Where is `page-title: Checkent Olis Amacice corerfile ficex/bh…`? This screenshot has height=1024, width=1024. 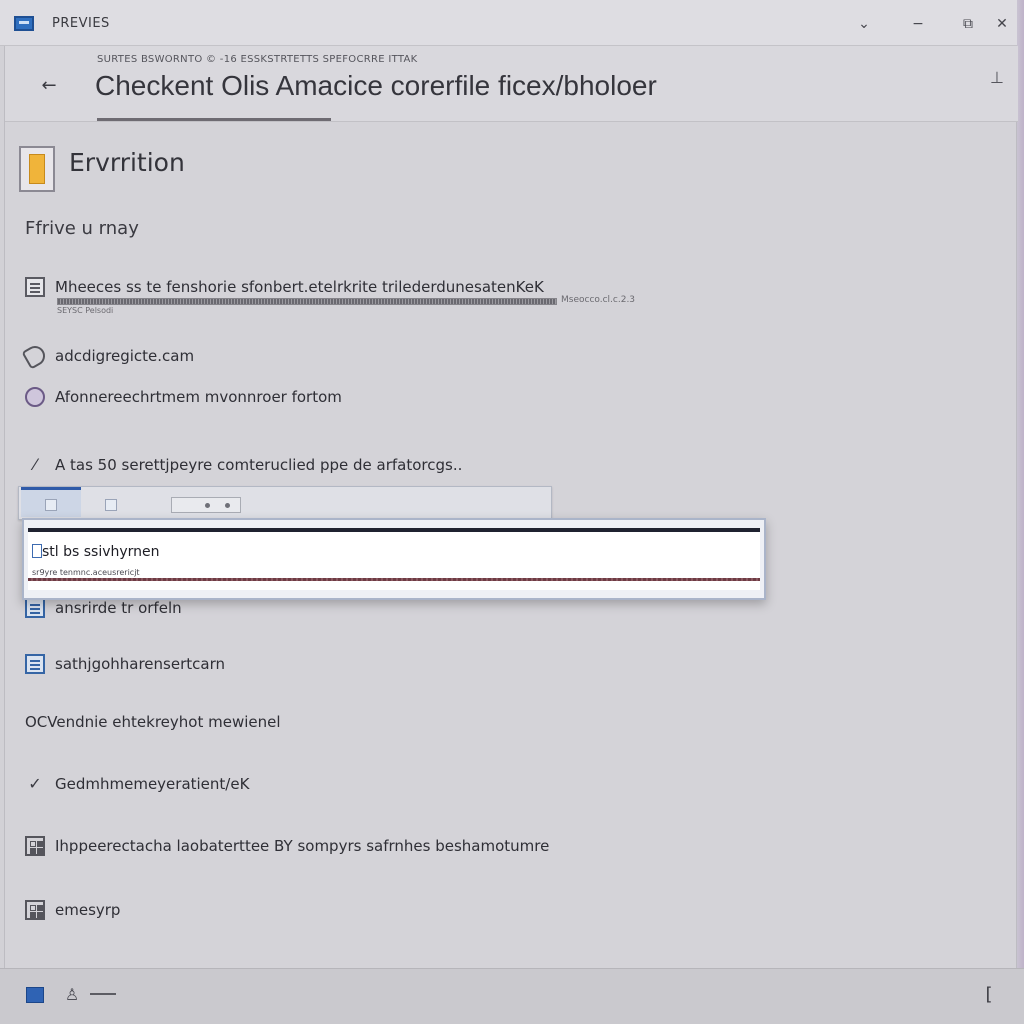 page-title: Checkent Olis Amacice corerfile ficex/bh… is located at coordinates (376, 85).